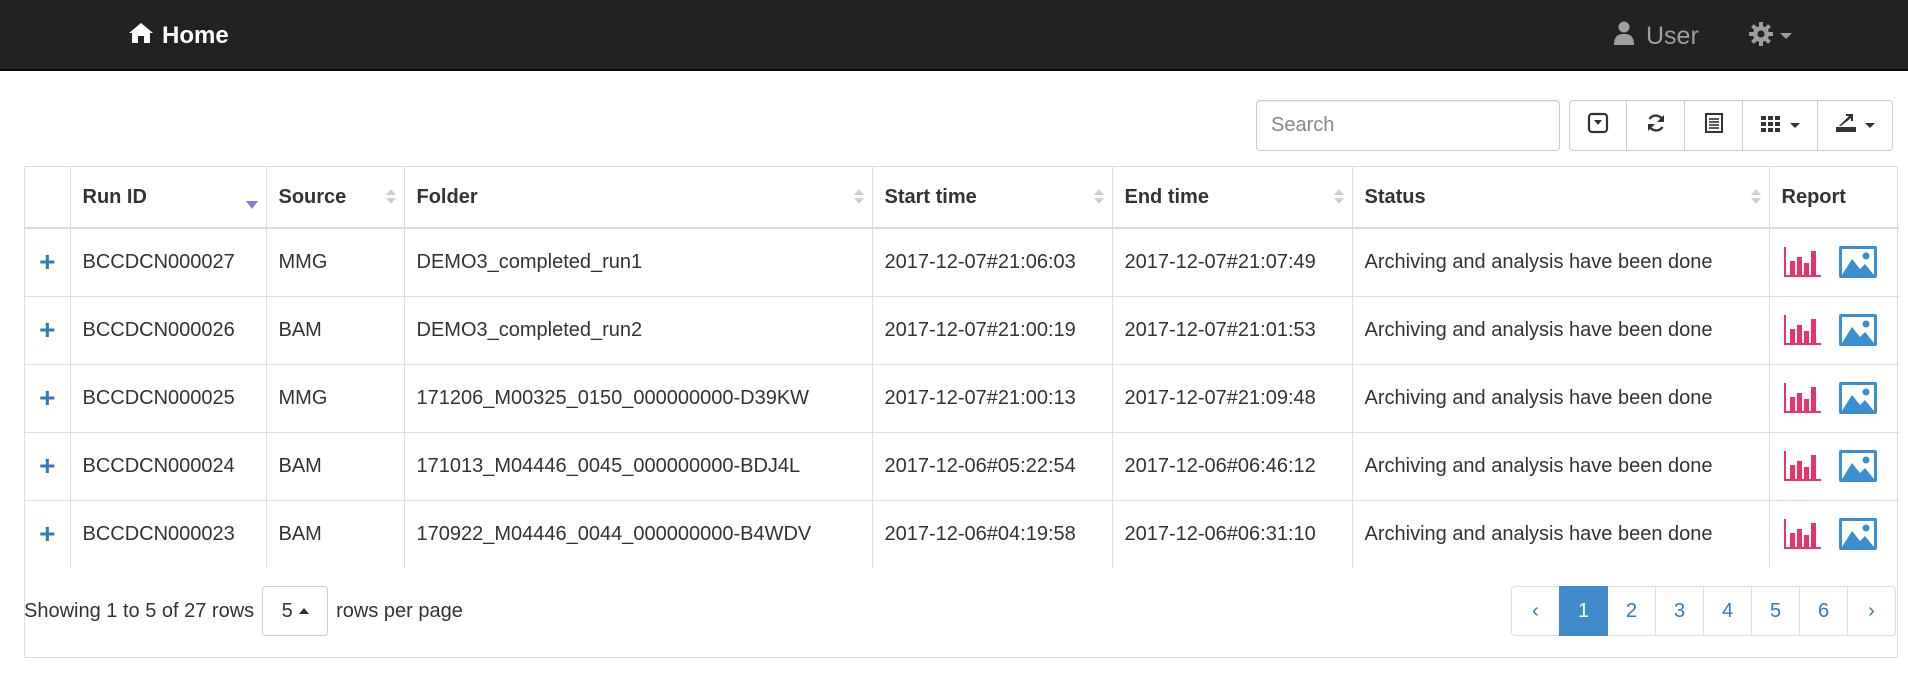 This screenshot has width=1908, height=679. I want to click on end-time-cell: 2017-12-07#21:01:53, so click(1231, 329).